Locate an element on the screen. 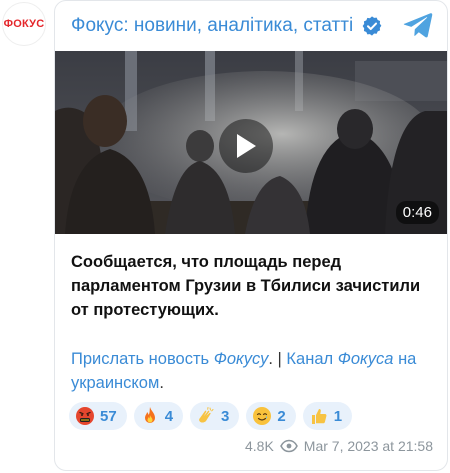 Image resolution: width=450 pixels, height=473 pixels. telegram-icon is located at coordinates (418, 25).